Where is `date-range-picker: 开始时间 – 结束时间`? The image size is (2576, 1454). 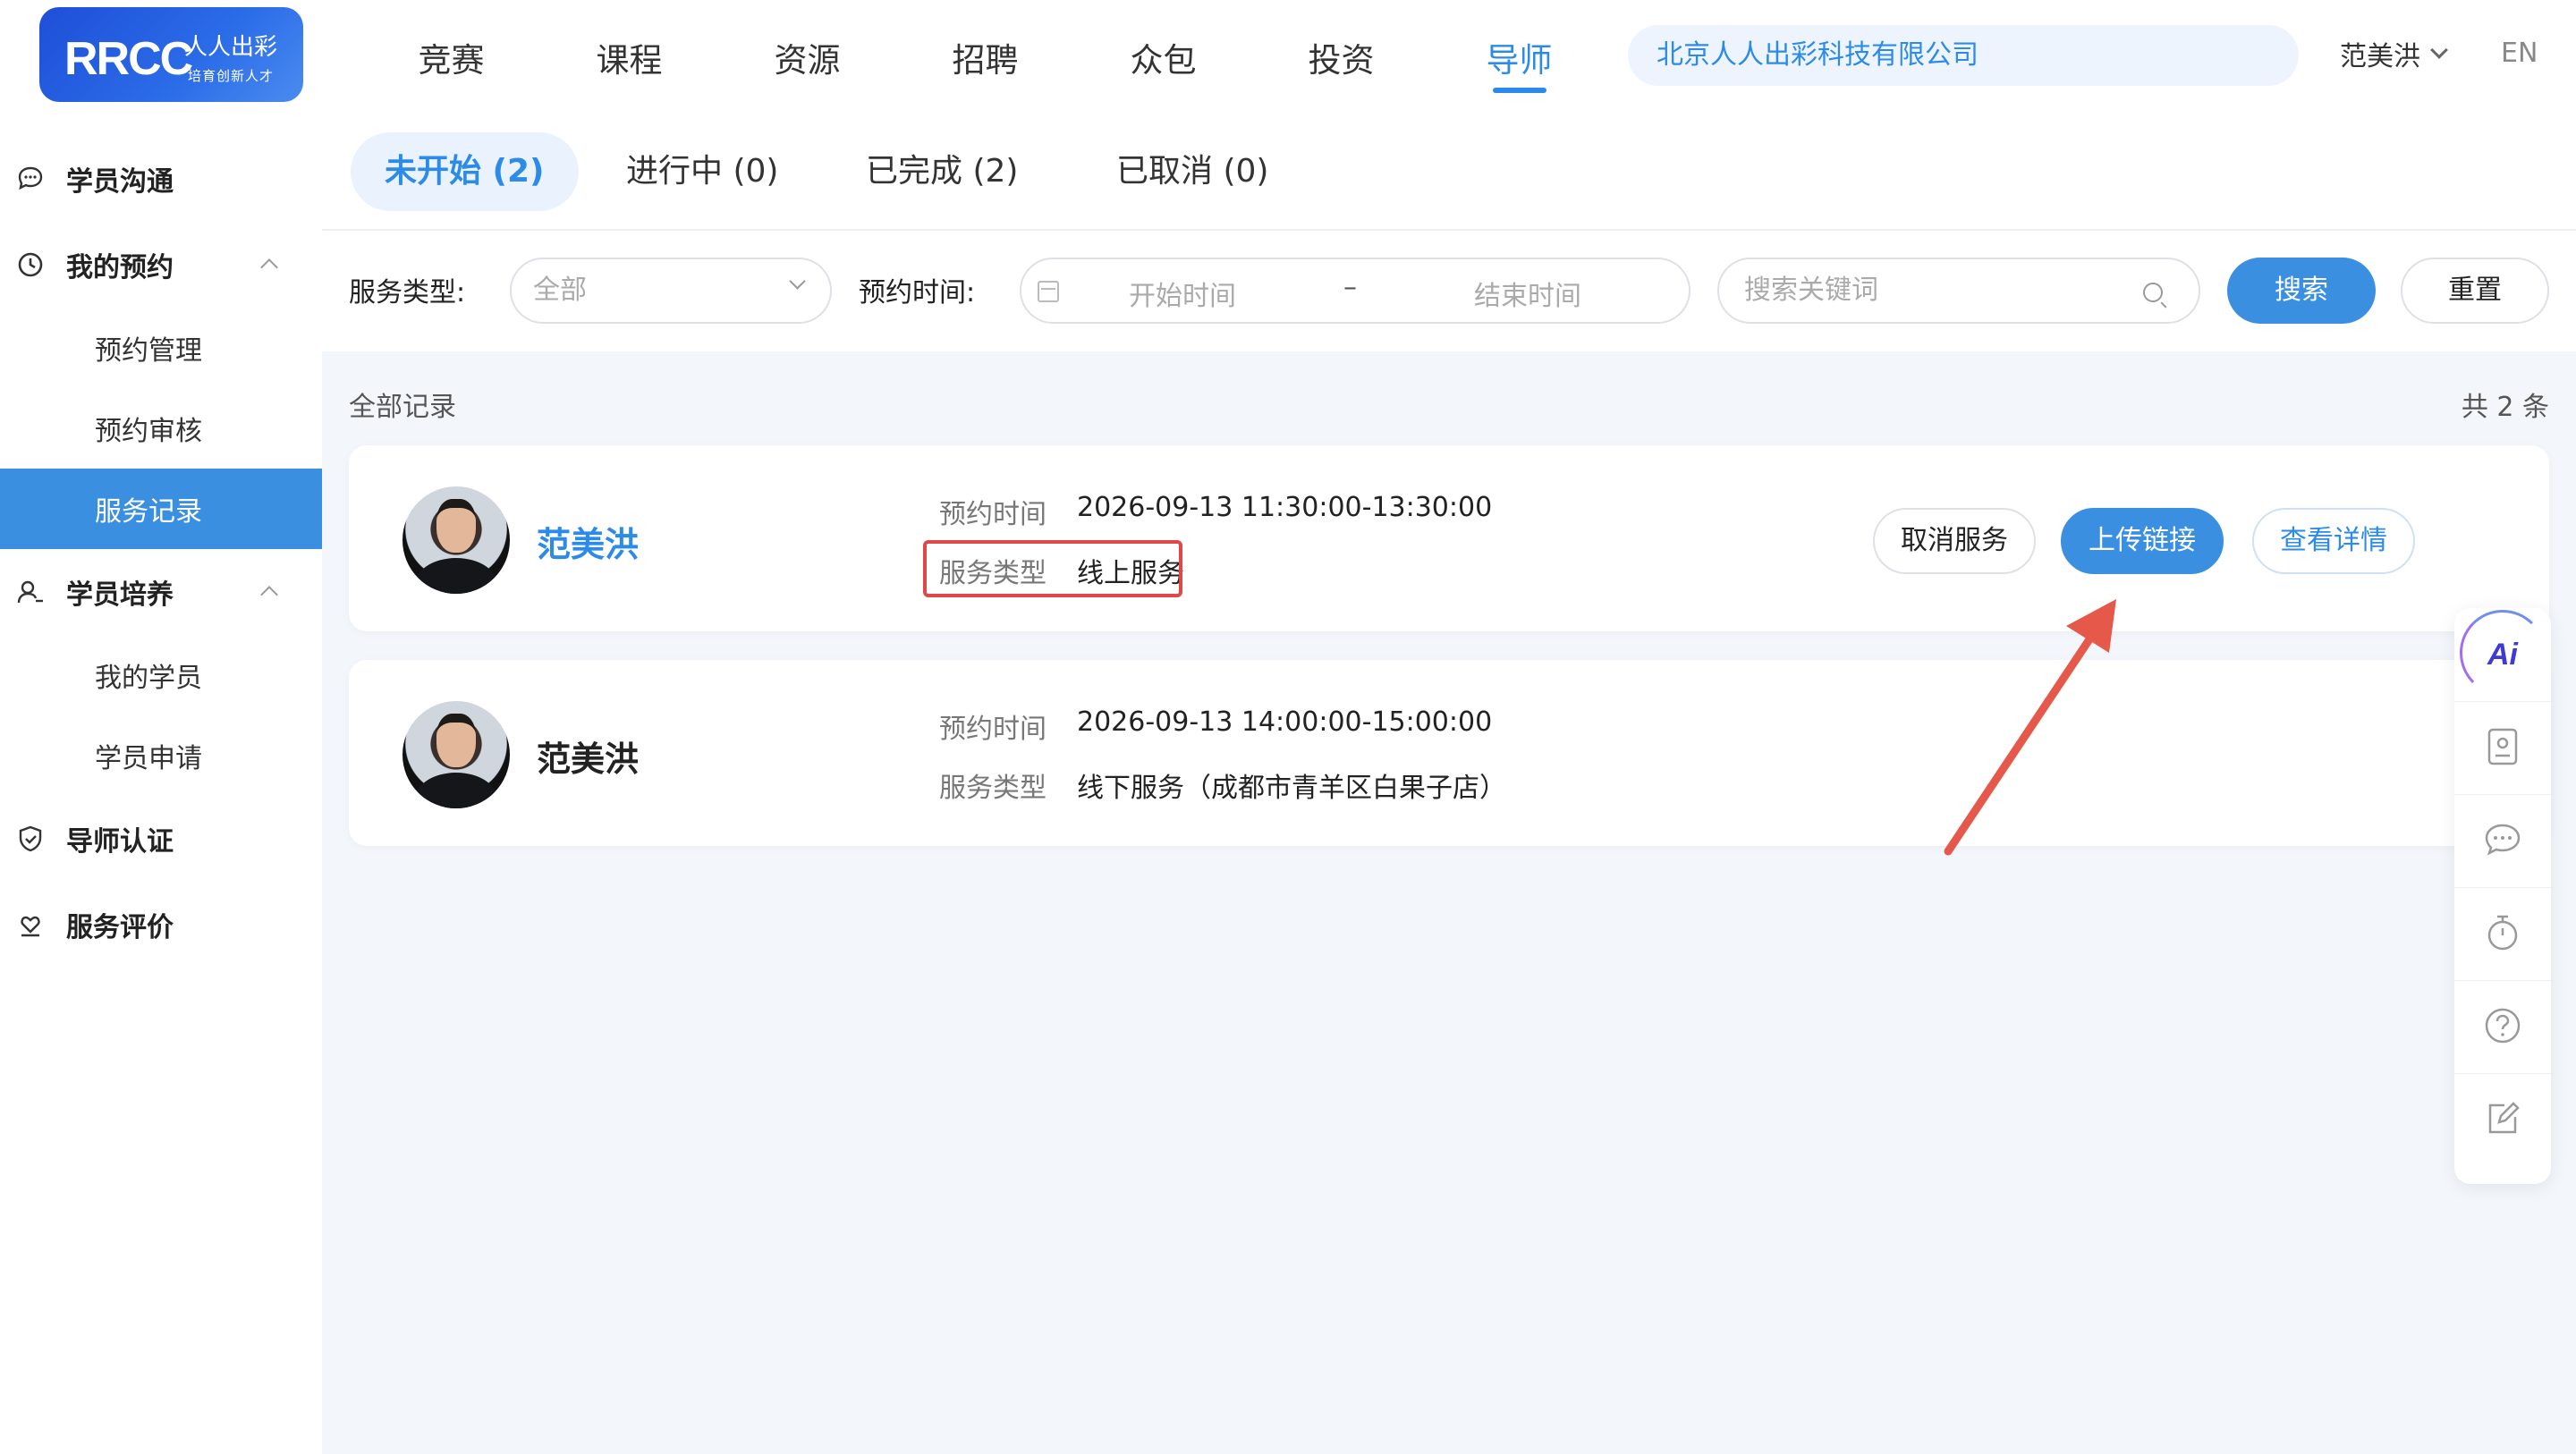
date-range-picker: 开始时间 – 结束时间 is located at coordinates (1355, 291).